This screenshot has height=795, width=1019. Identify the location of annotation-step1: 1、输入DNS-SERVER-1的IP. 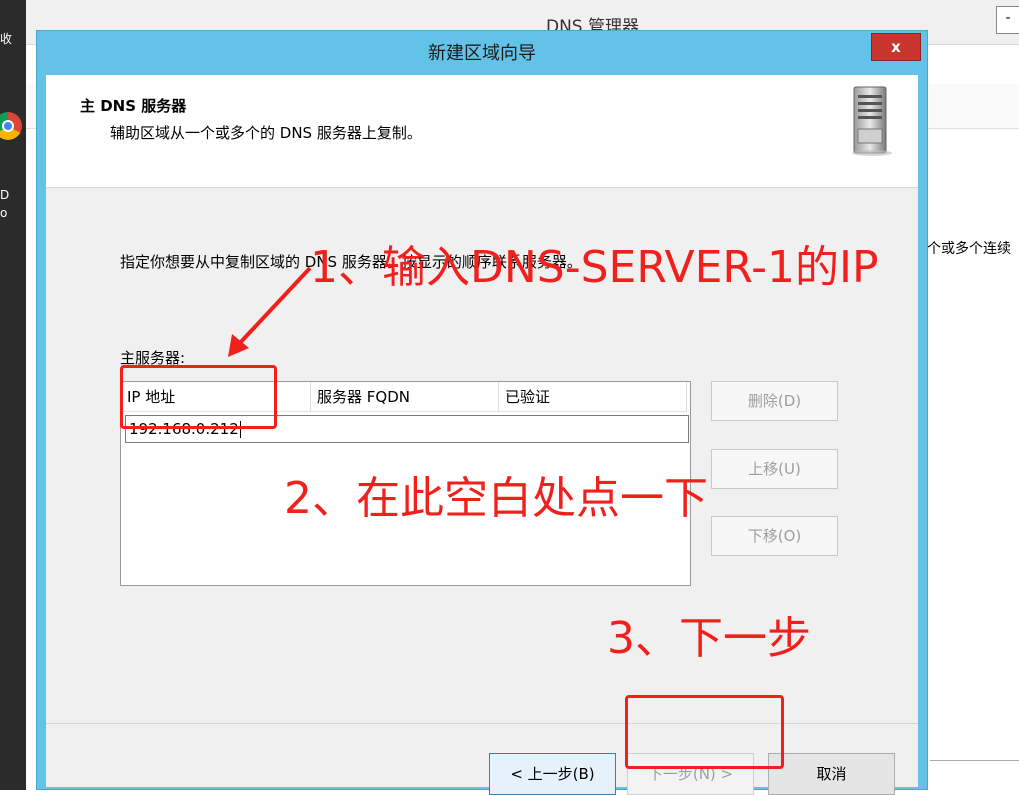
(594, 267).